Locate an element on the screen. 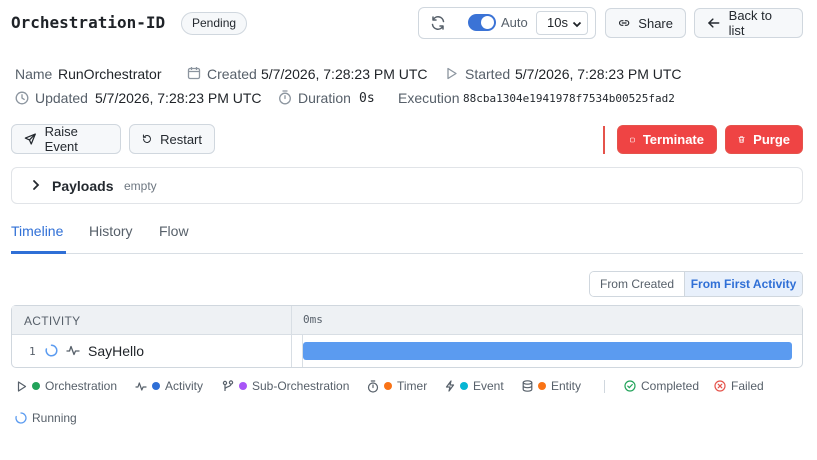 This screenshot has height=460, width=817. raise-event-button: Raise Event is located at coordinates (66, 139).